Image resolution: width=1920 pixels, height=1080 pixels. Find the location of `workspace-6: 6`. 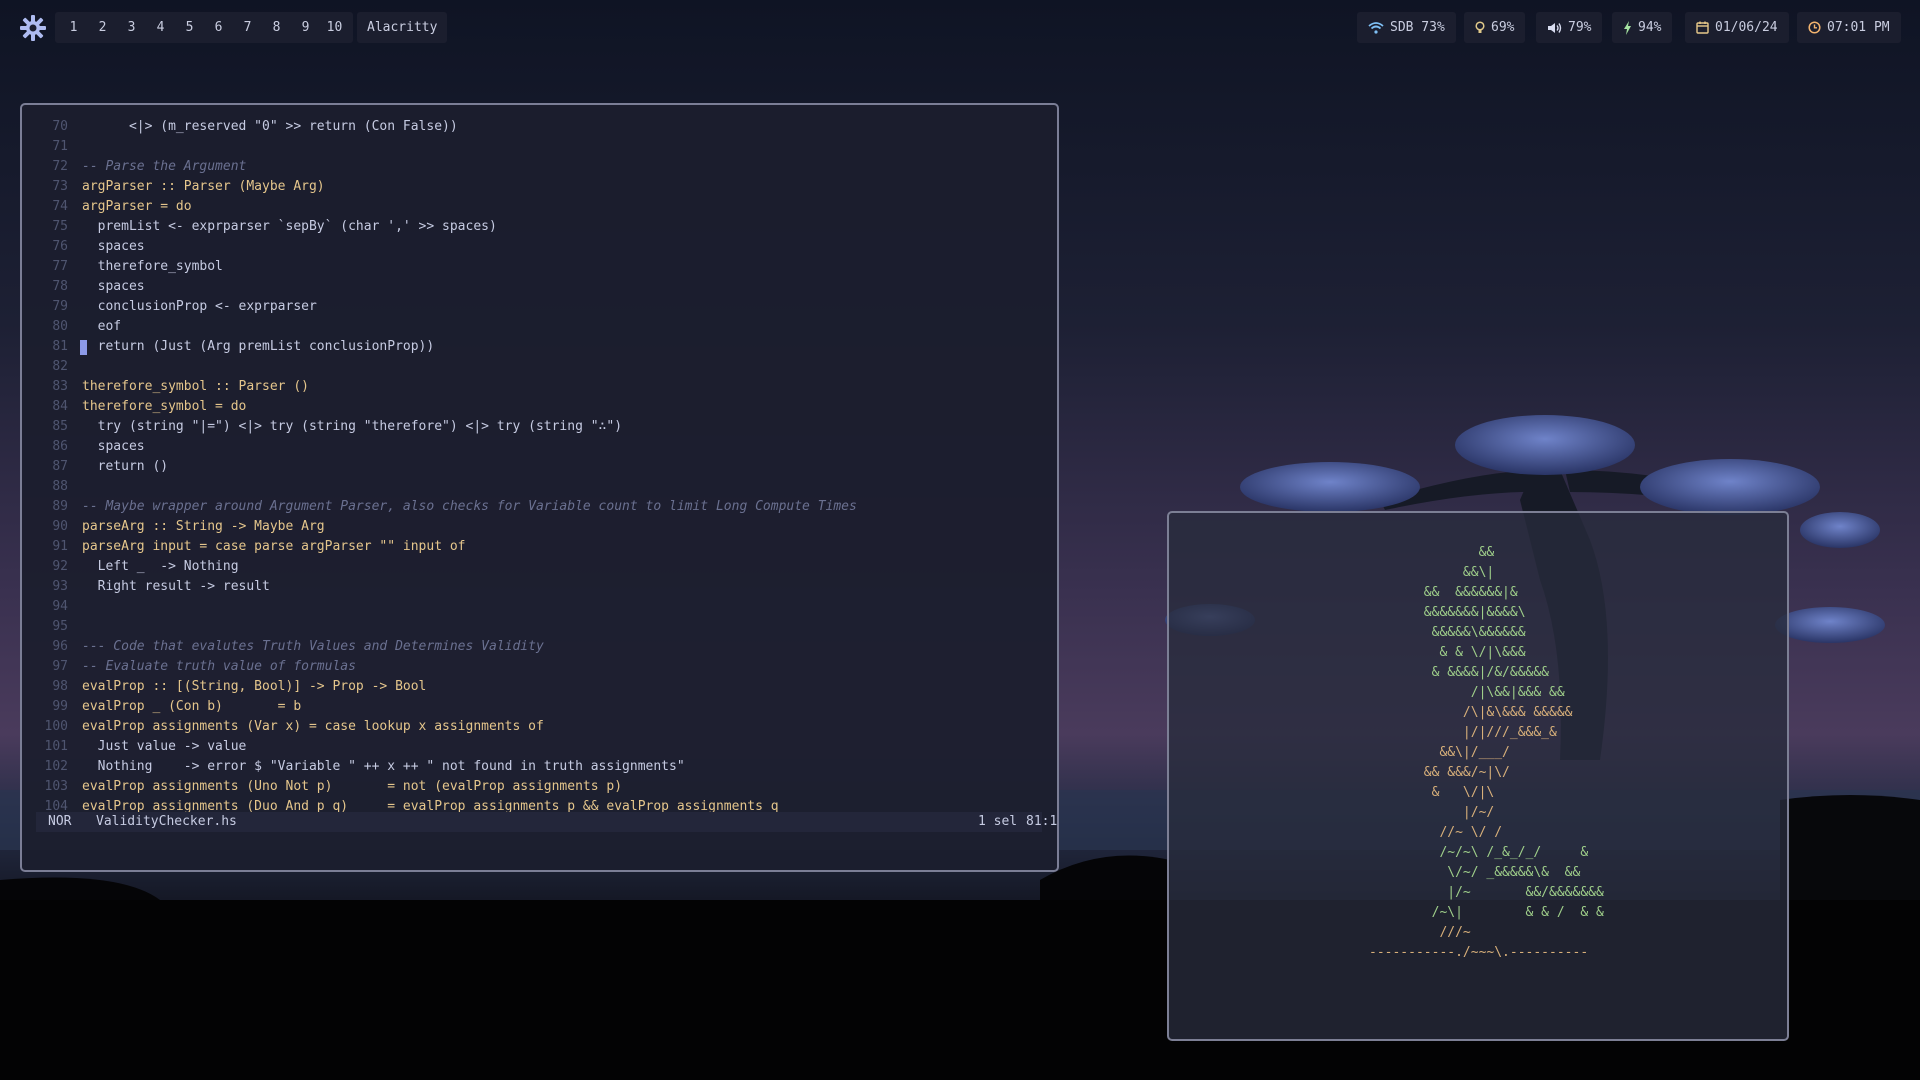

workspace-6: 6 is located at coordinates (218, 27).